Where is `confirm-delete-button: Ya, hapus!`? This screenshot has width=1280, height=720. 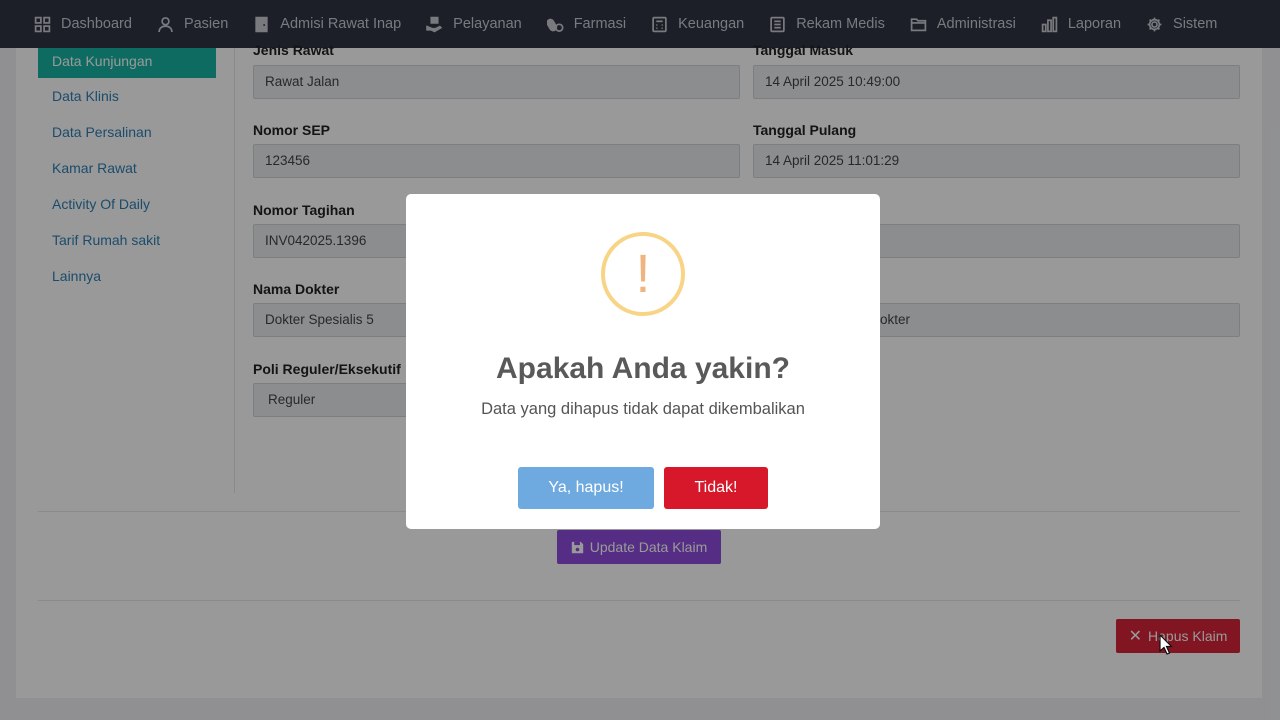
confirm-delete-button: Ya, hapus! is located at coordinates (586, 488).